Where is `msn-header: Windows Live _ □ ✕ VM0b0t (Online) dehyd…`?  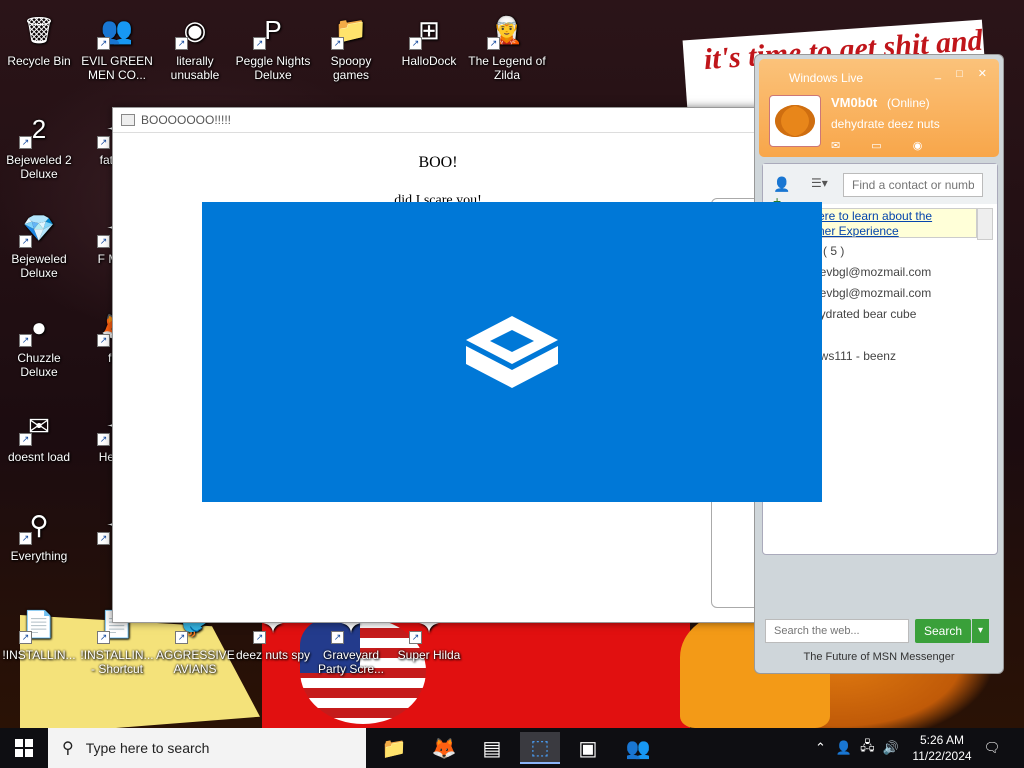 msn-header: Windows Live _ □ ✕ VM0b0t (Online) dehyd… is located at coordinates (879, 108).